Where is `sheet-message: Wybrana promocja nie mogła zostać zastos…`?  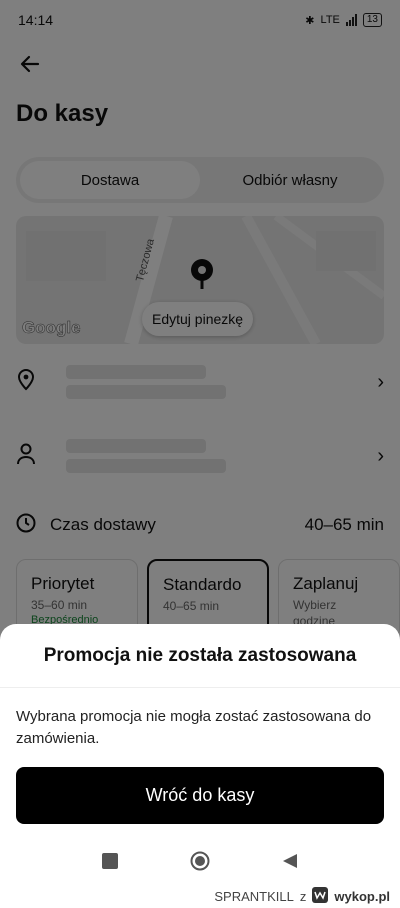 sheet-message: Wybrana promocja nie mogła zostać zastos… is located at coordinates (194, 727).